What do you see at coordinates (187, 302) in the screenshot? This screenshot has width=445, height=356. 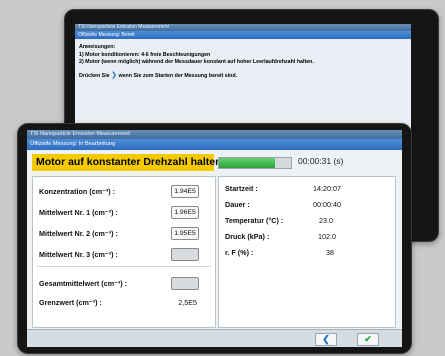 I see `limit-value: 2,5E5` at bounding box center [187, 302].